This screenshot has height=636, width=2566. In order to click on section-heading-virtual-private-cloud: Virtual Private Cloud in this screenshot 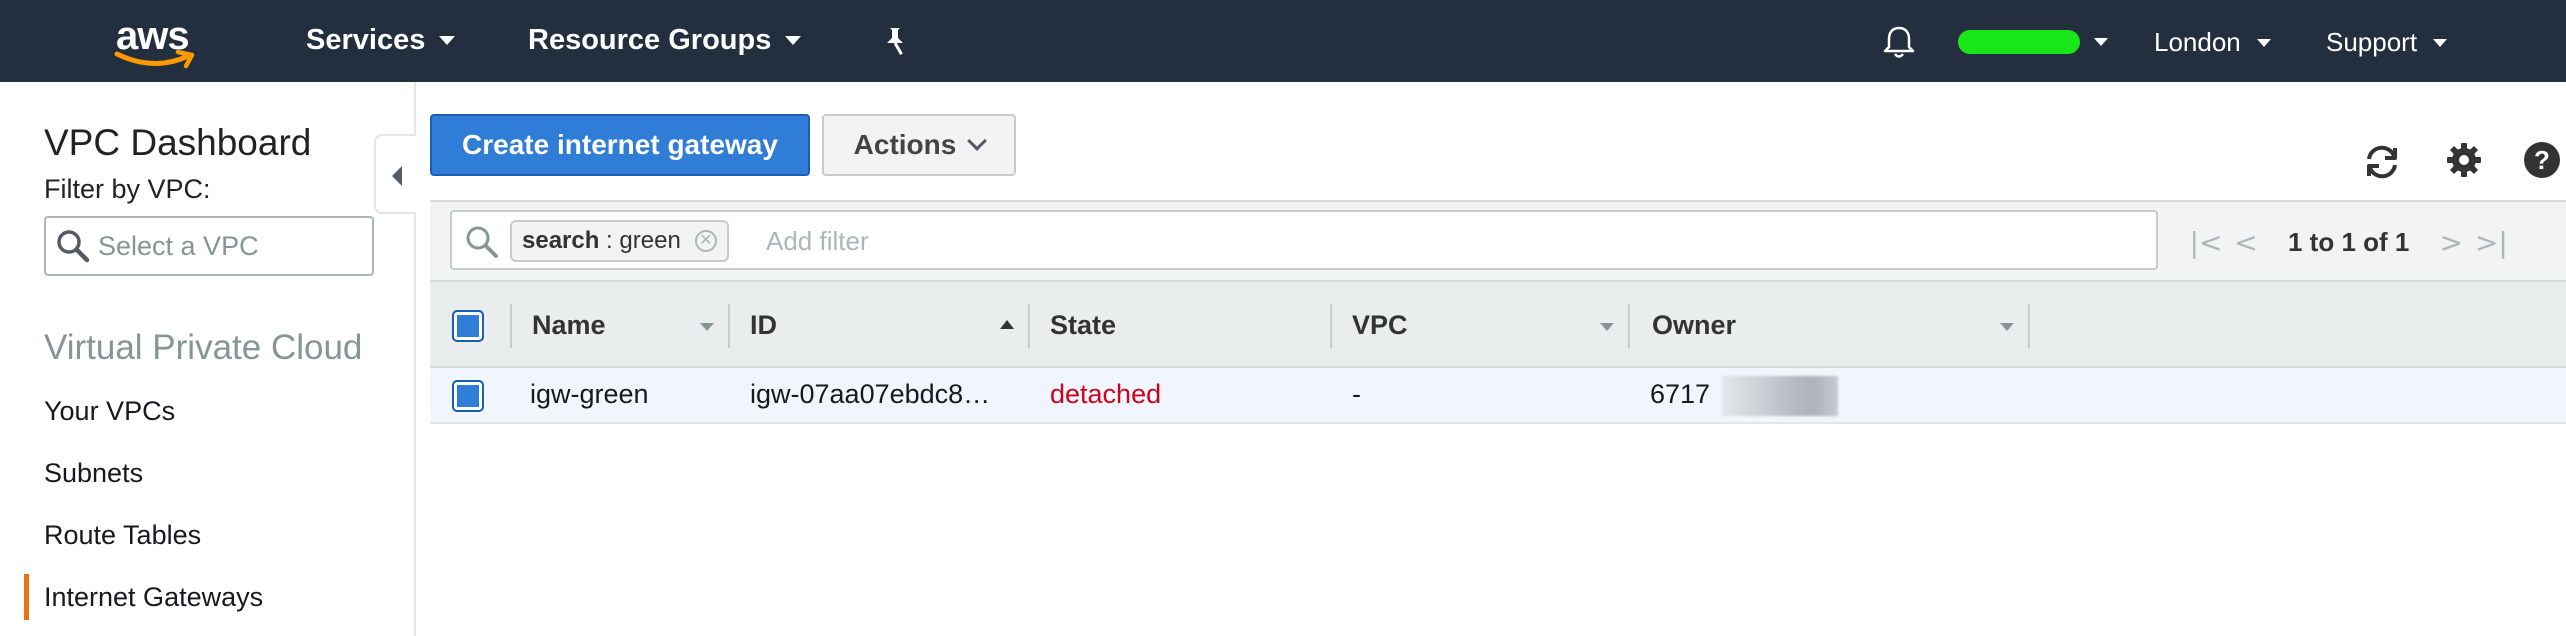, I will do `click(203, 347)`.